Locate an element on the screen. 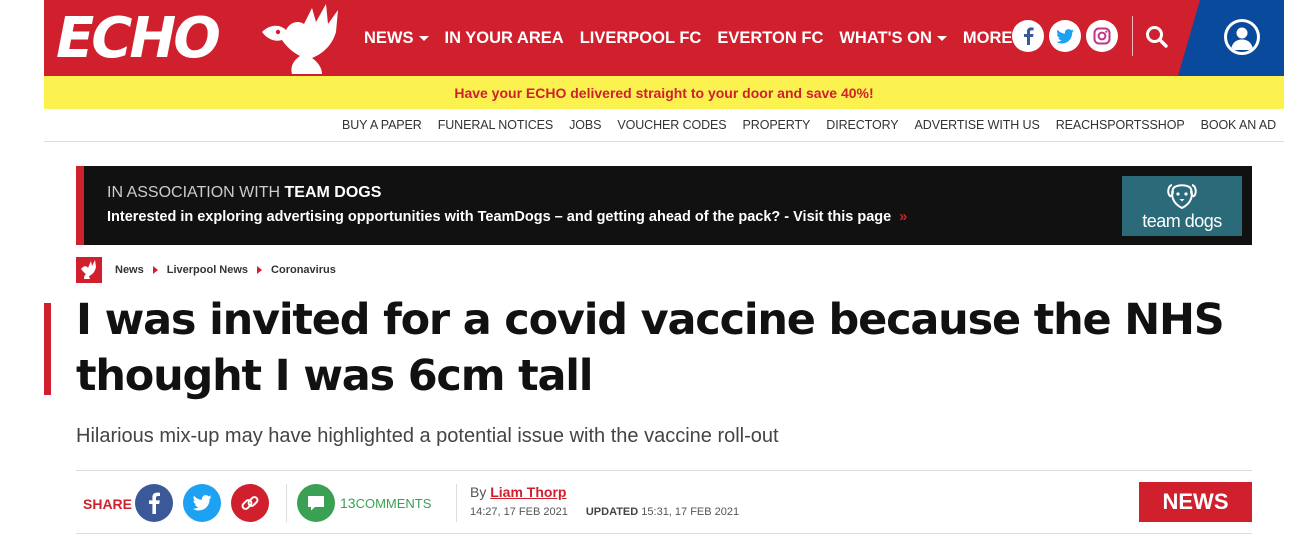 This screenshot has width=1297, height=550. team-dogs-logo: team dogs is located at coordinates (1182, 206).